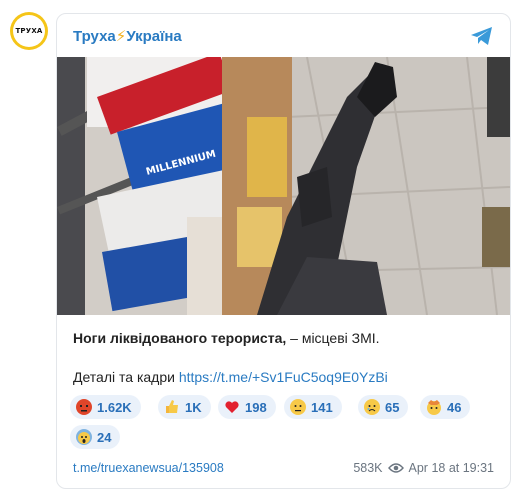 The height and width of the screenshot is (501, 520). Describe the element at coordinates (368, 468) in the screenshot. I see `views-count: 583K` at that location.